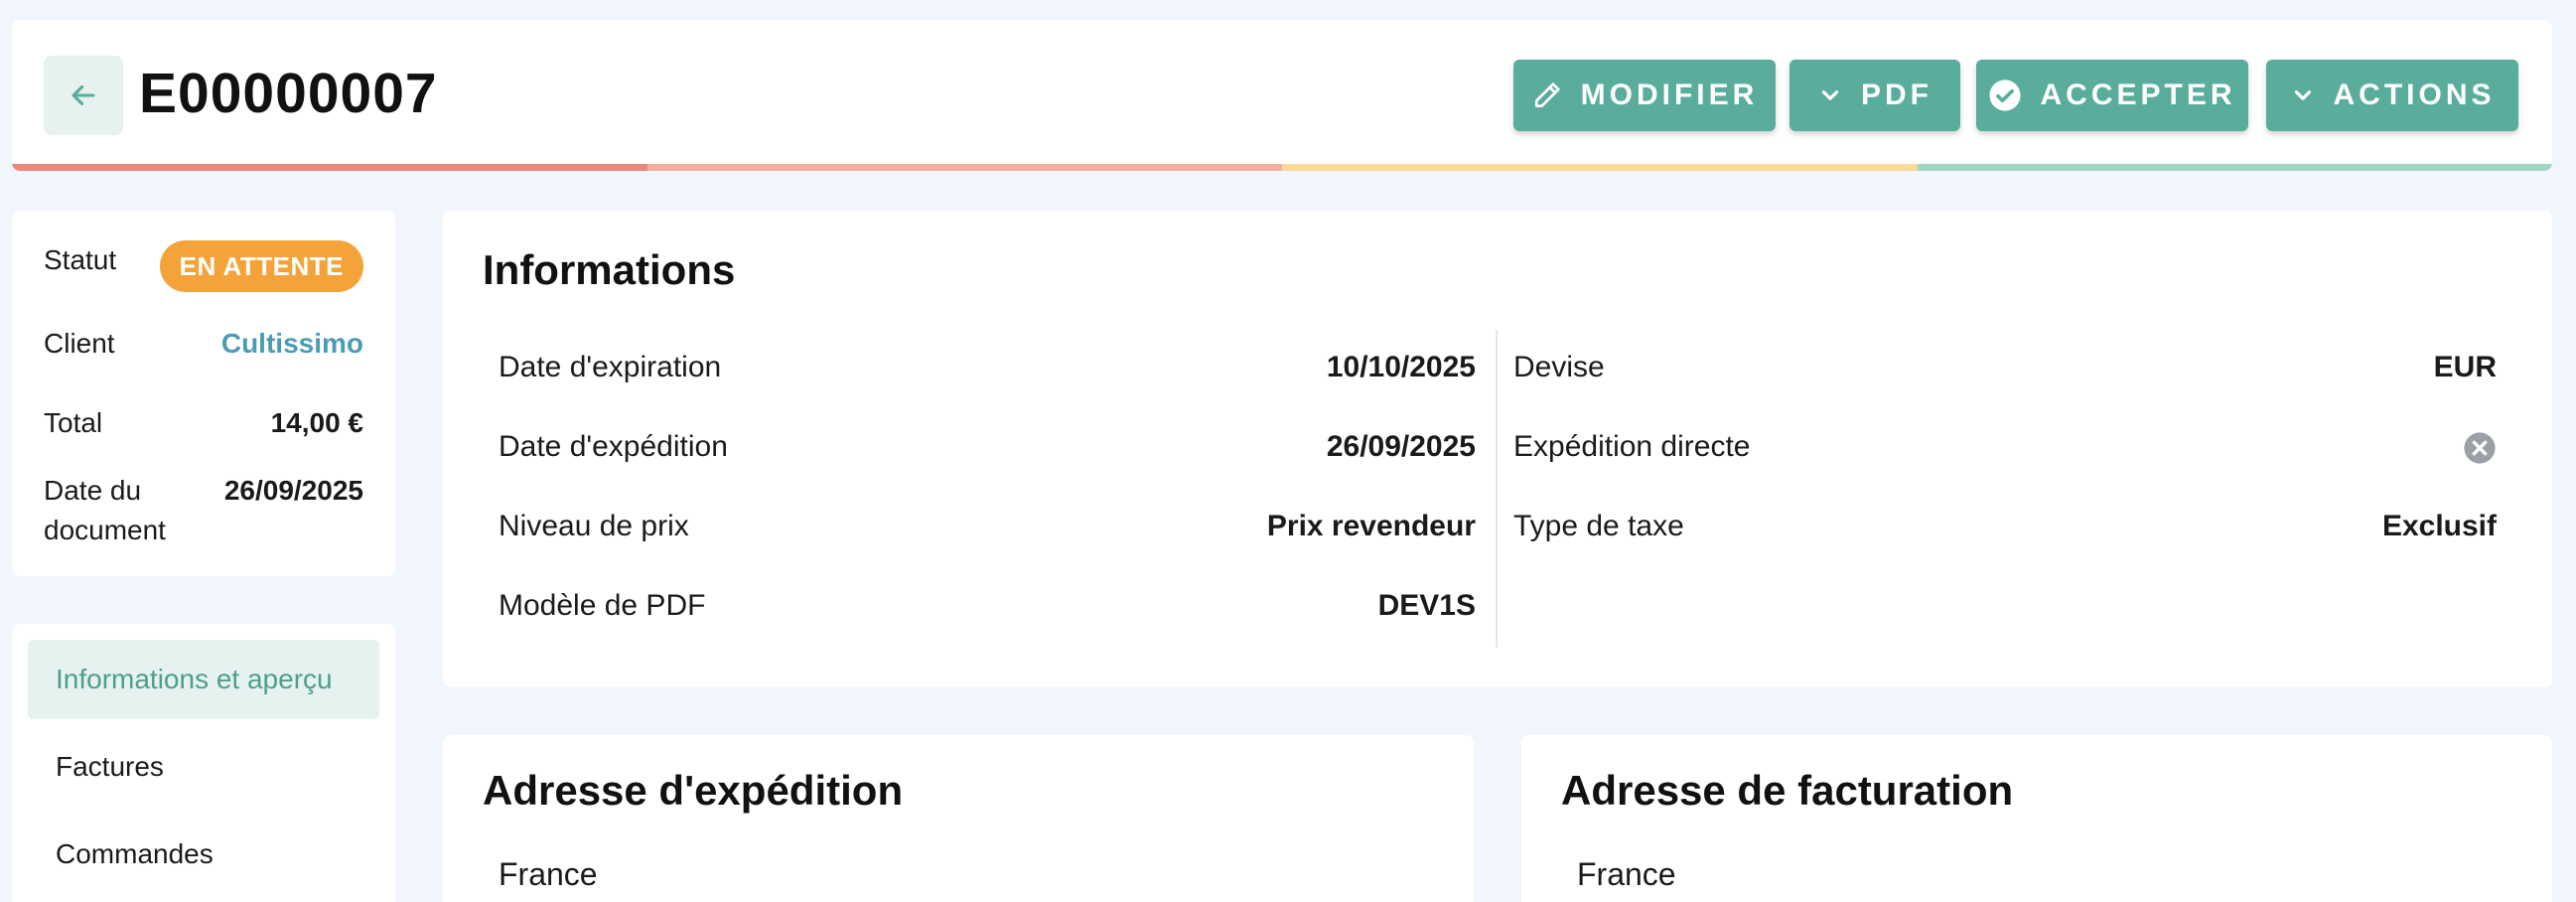 The height and width of the screenshot is (902, 2576). I want to click on pdf-button-label: PDF, so click(1897, 94).